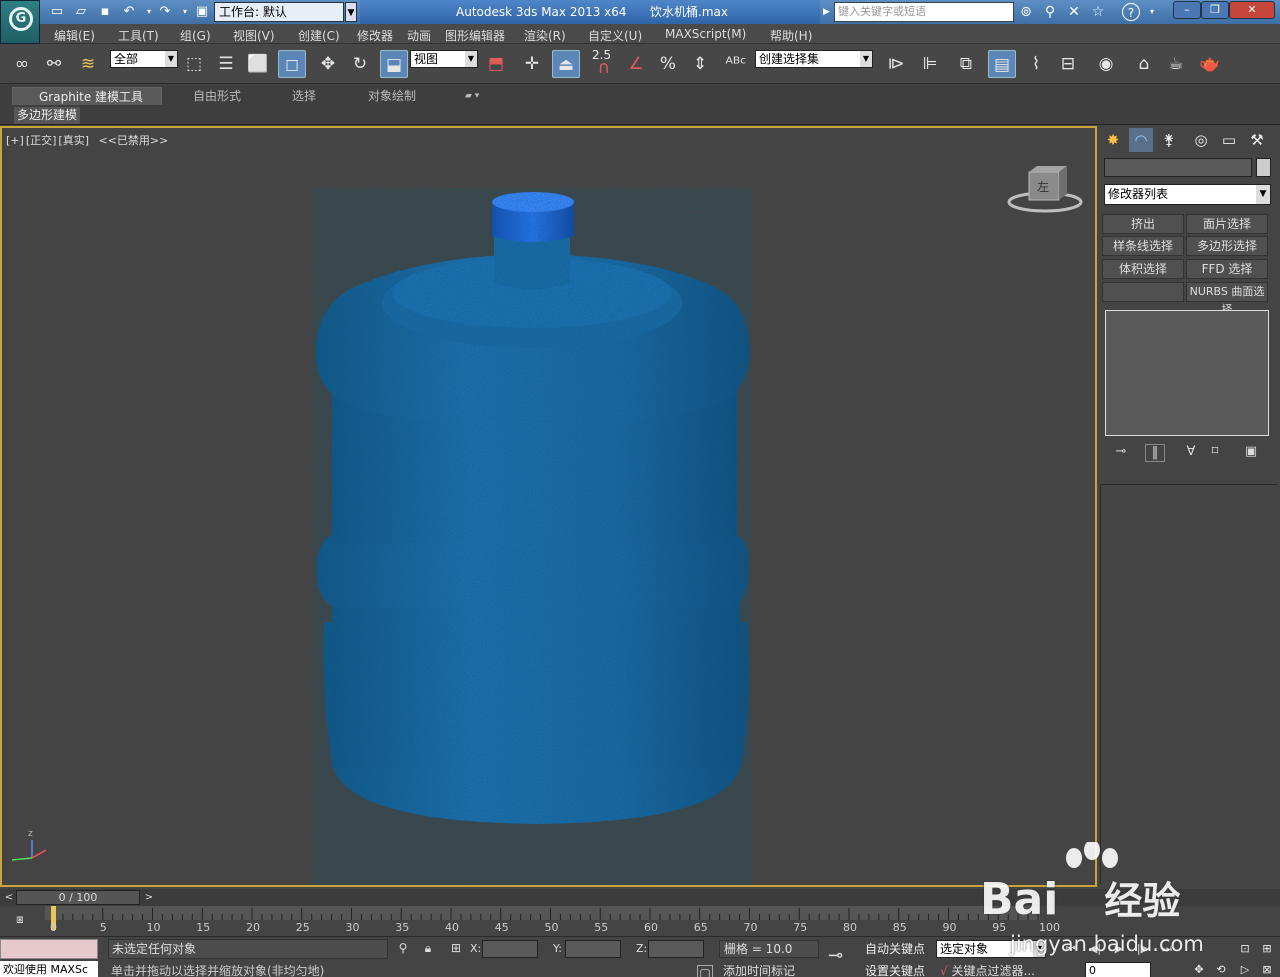 The image size is (1280, 977). What do you see at coordinates (566, 64) in the screenshot?
I see `keyboard-shortcut-override-icon: ⏏` at bounding box center [566, 64].